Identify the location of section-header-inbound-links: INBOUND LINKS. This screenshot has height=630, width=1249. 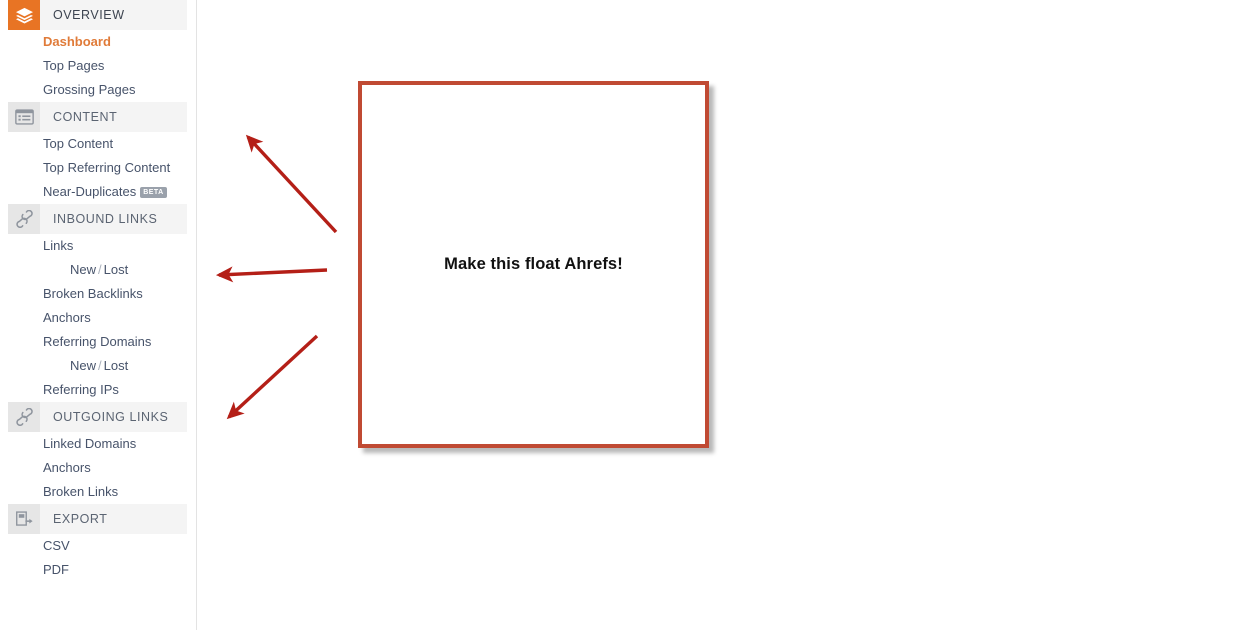
(97, 219).